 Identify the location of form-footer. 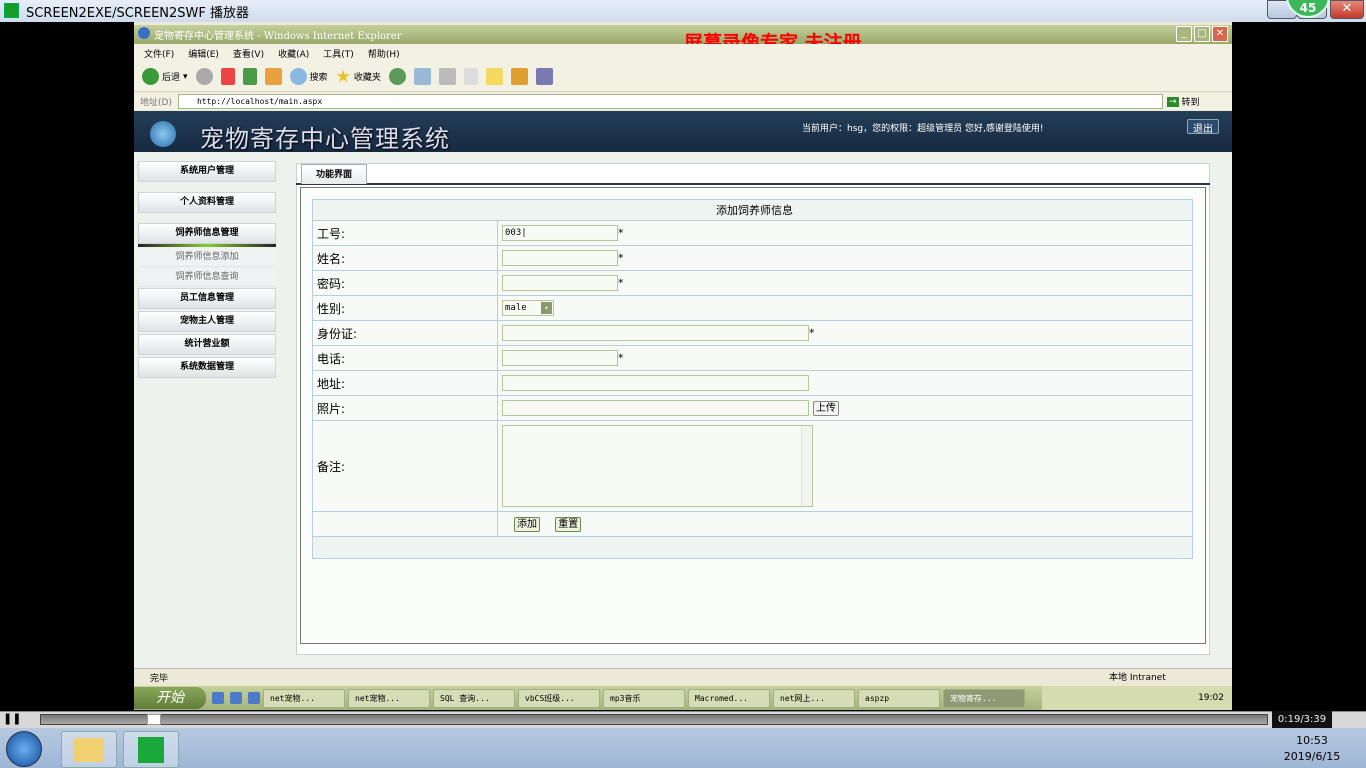
(752, 547).